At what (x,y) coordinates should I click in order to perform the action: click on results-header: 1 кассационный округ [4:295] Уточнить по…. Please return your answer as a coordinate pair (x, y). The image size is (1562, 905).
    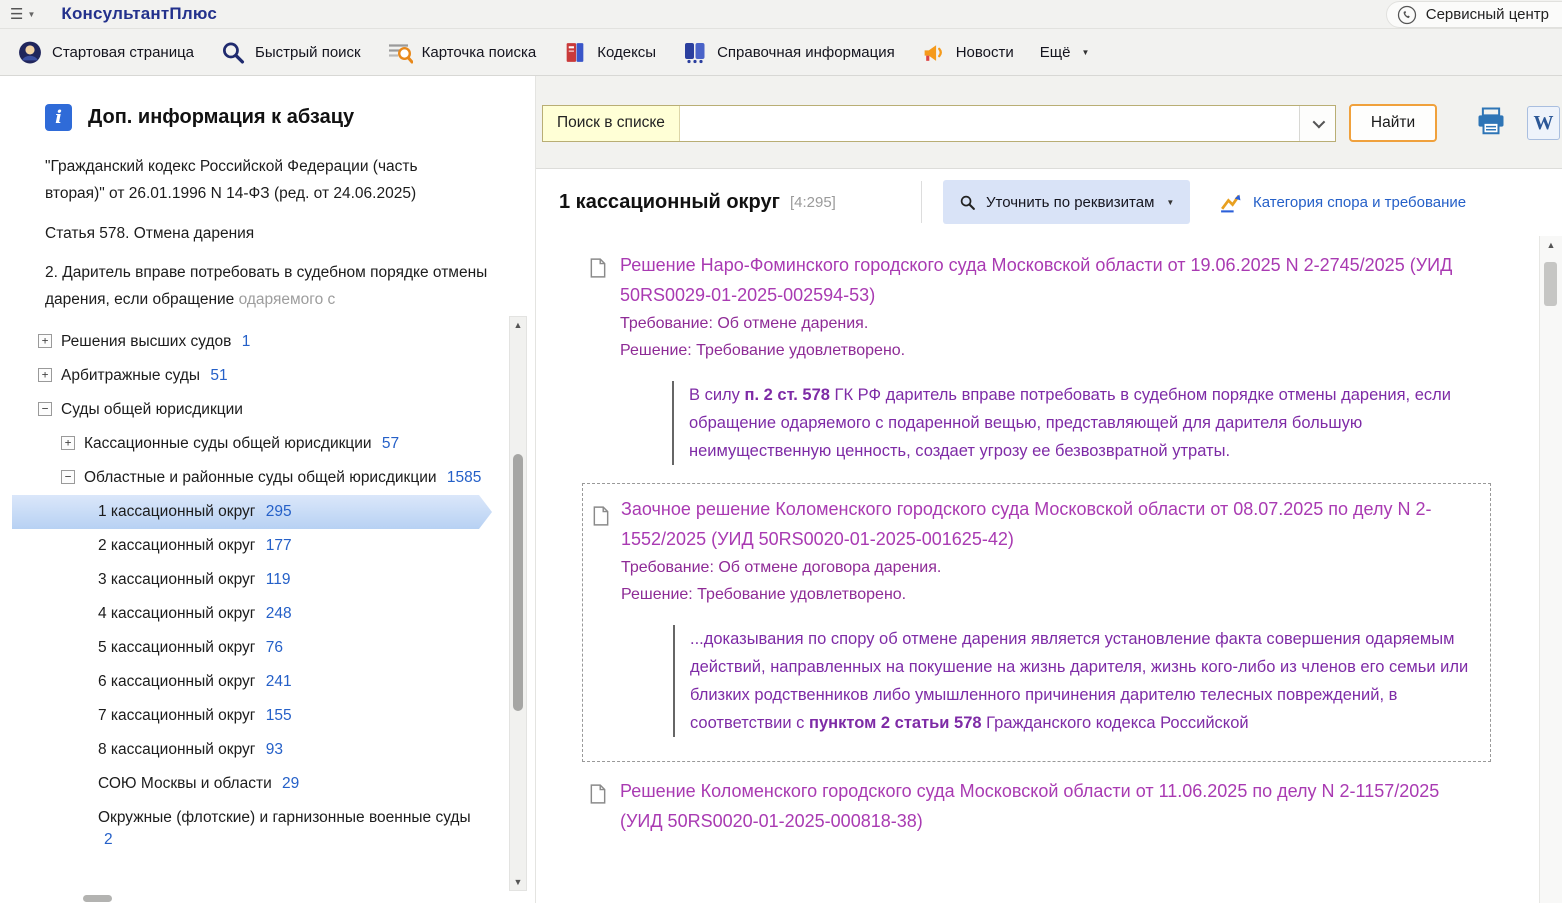
    Looking at the image, I should click on (1049, 202).